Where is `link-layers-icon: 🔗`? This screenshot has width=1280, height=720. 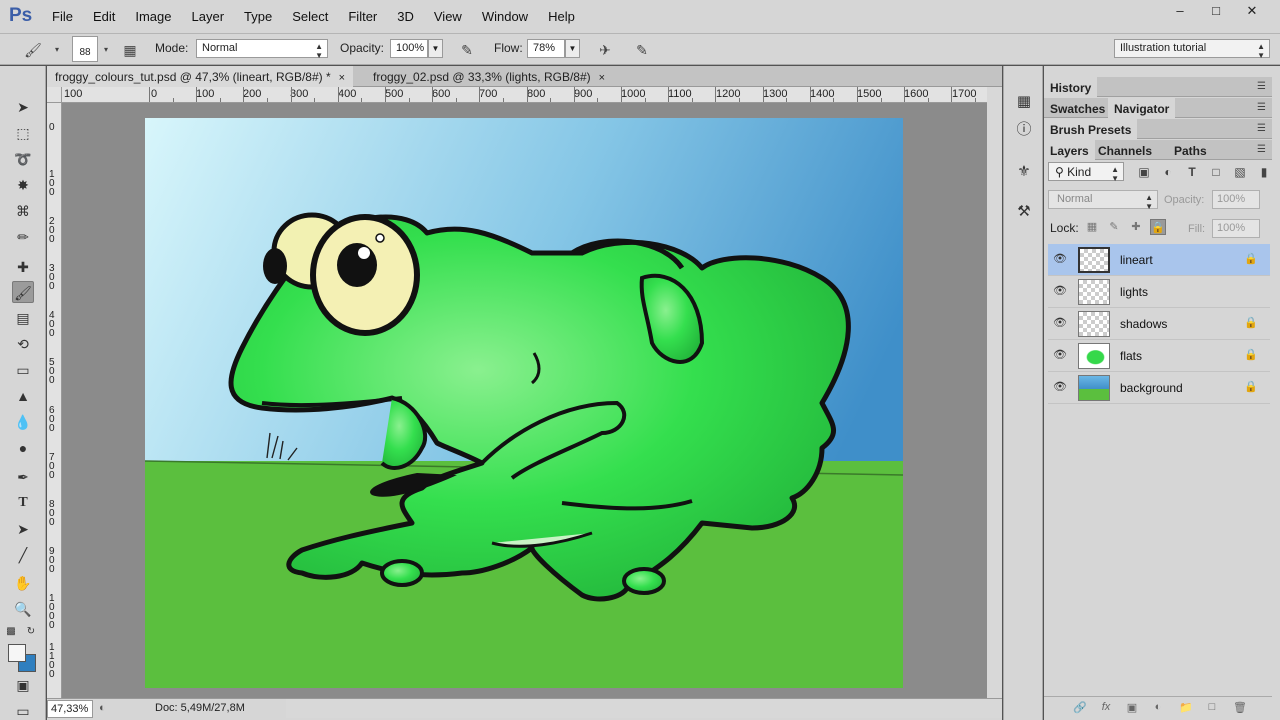
link-layers-icon: 🔗 is located at coordinates (1080, 708).